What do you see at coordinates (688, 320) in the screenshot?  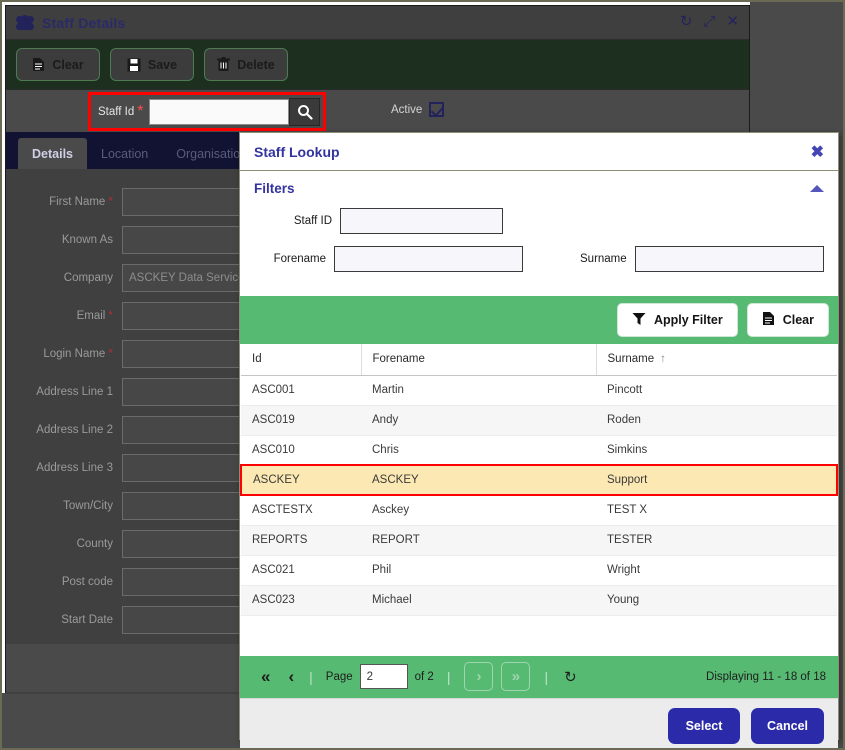 I see `apply-filter-label: Apply Filter` at bounding box center [688, 320].